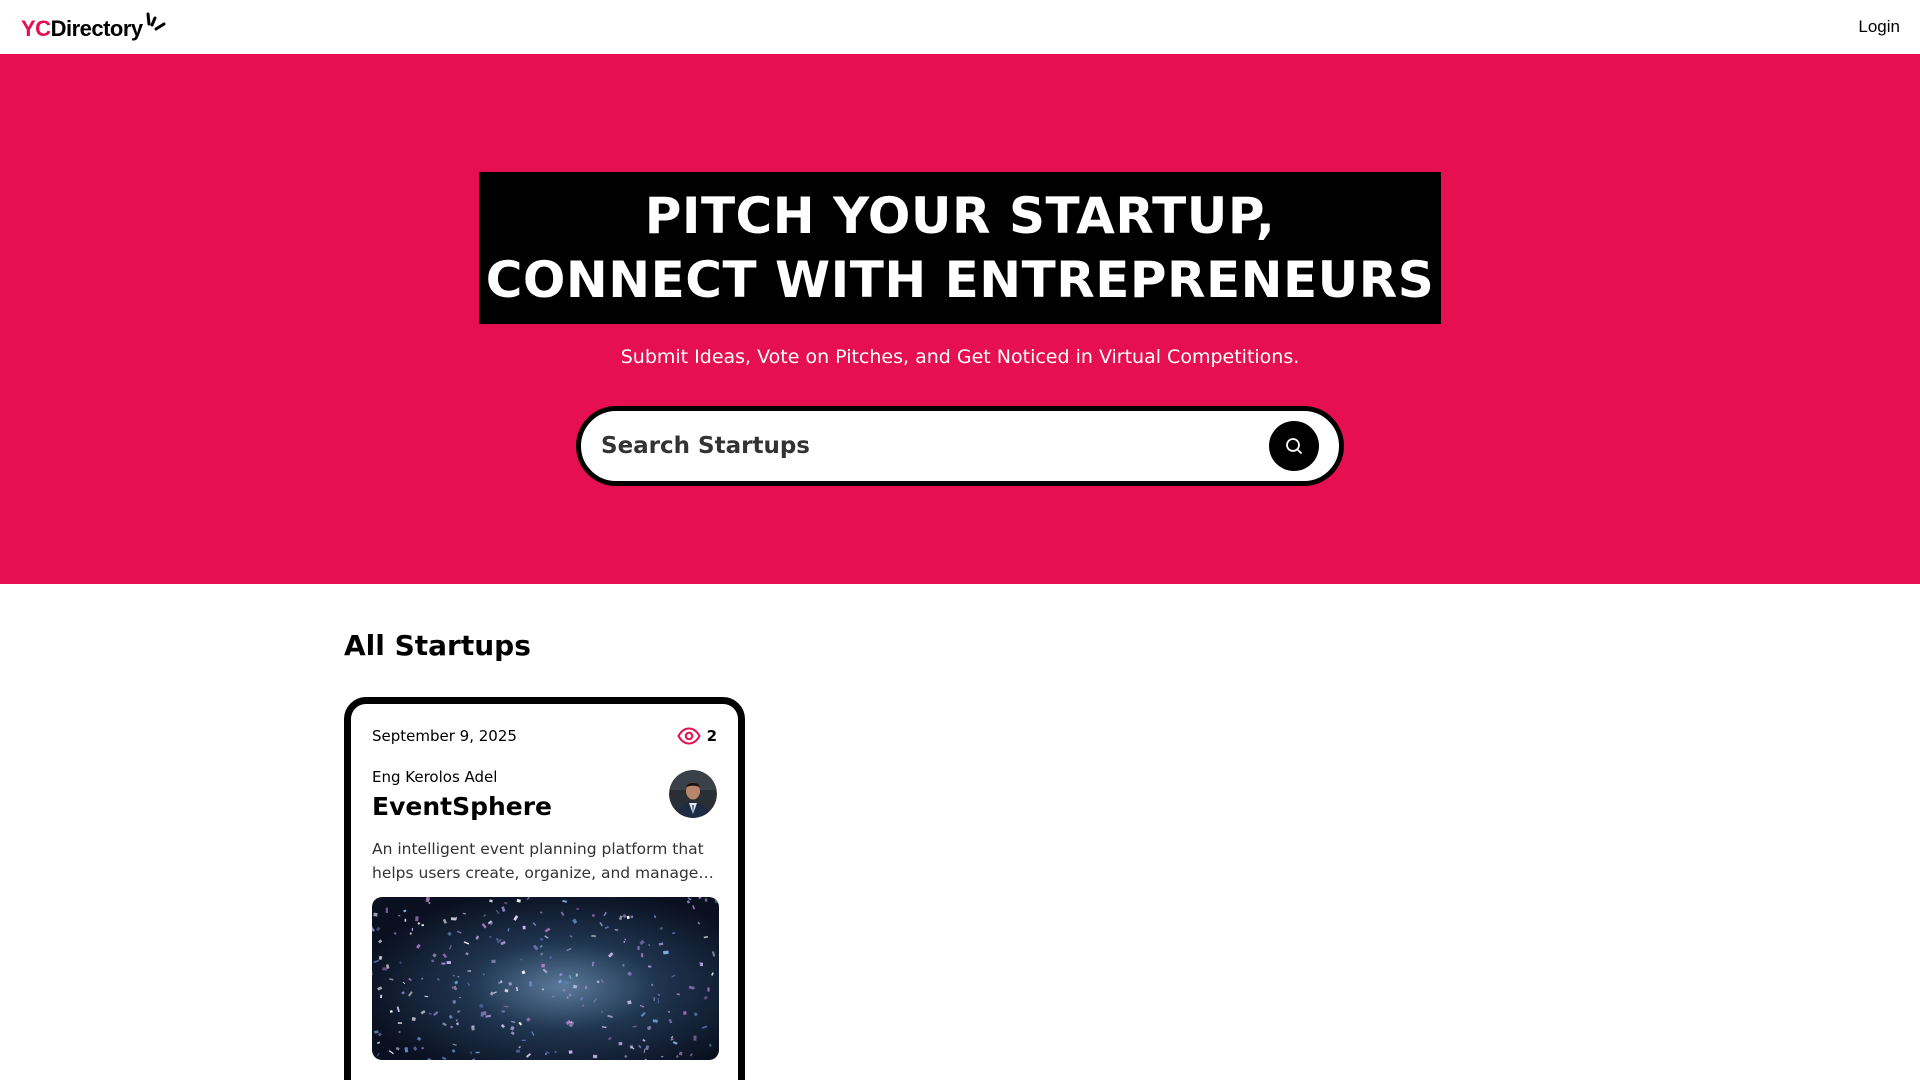 This screenshot has height=1080, width=1920. I want to click on views-count: 2, so click(711, 736).